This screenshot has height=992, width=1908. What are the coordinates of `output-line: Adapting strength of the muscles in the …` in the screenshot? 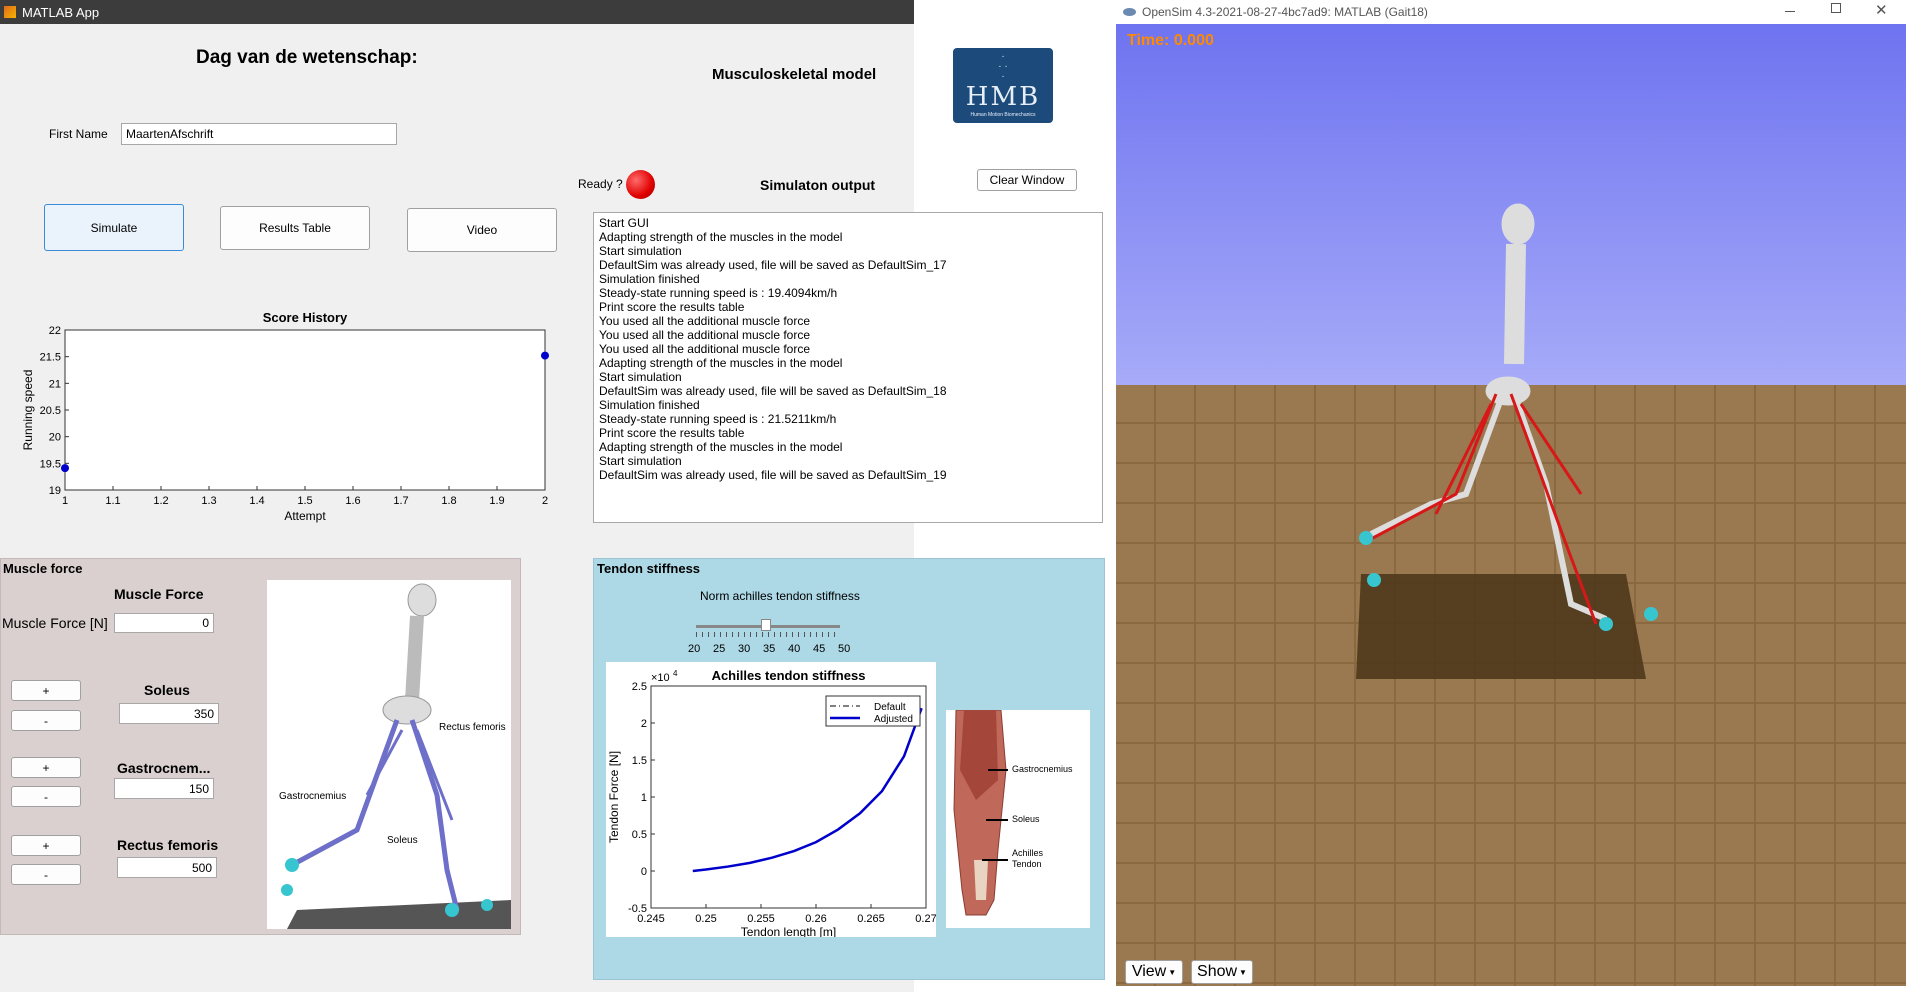 It's located at (721, 363).